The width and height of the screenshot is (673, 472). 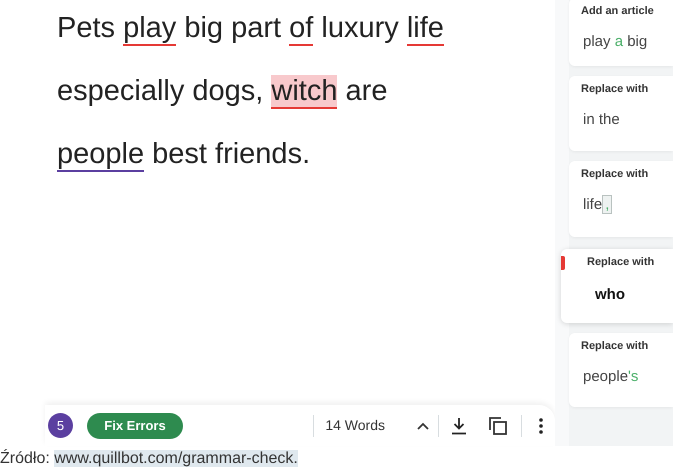 What do you see at coordinates (459, 425) in the screenshot?
I see `download-icon` at bounding box center [459, 425].